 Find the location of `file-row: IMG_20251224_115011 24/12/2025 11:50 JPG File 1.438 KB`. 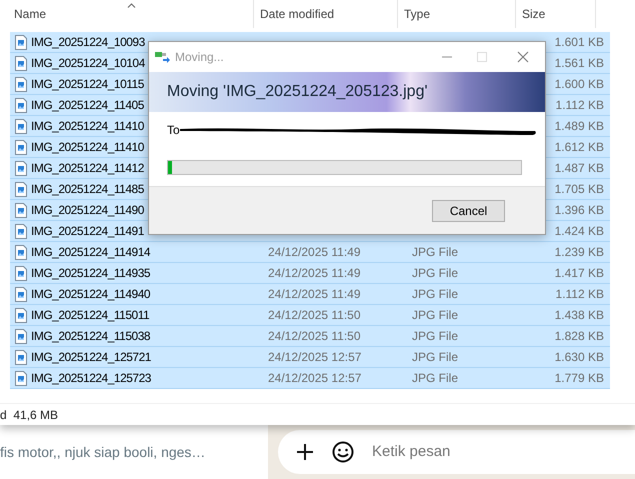

file-row: IMG_20251224_115011 24/12/2025 11:50 JPG File 1.438 KB is located at coordinates (310, 315).